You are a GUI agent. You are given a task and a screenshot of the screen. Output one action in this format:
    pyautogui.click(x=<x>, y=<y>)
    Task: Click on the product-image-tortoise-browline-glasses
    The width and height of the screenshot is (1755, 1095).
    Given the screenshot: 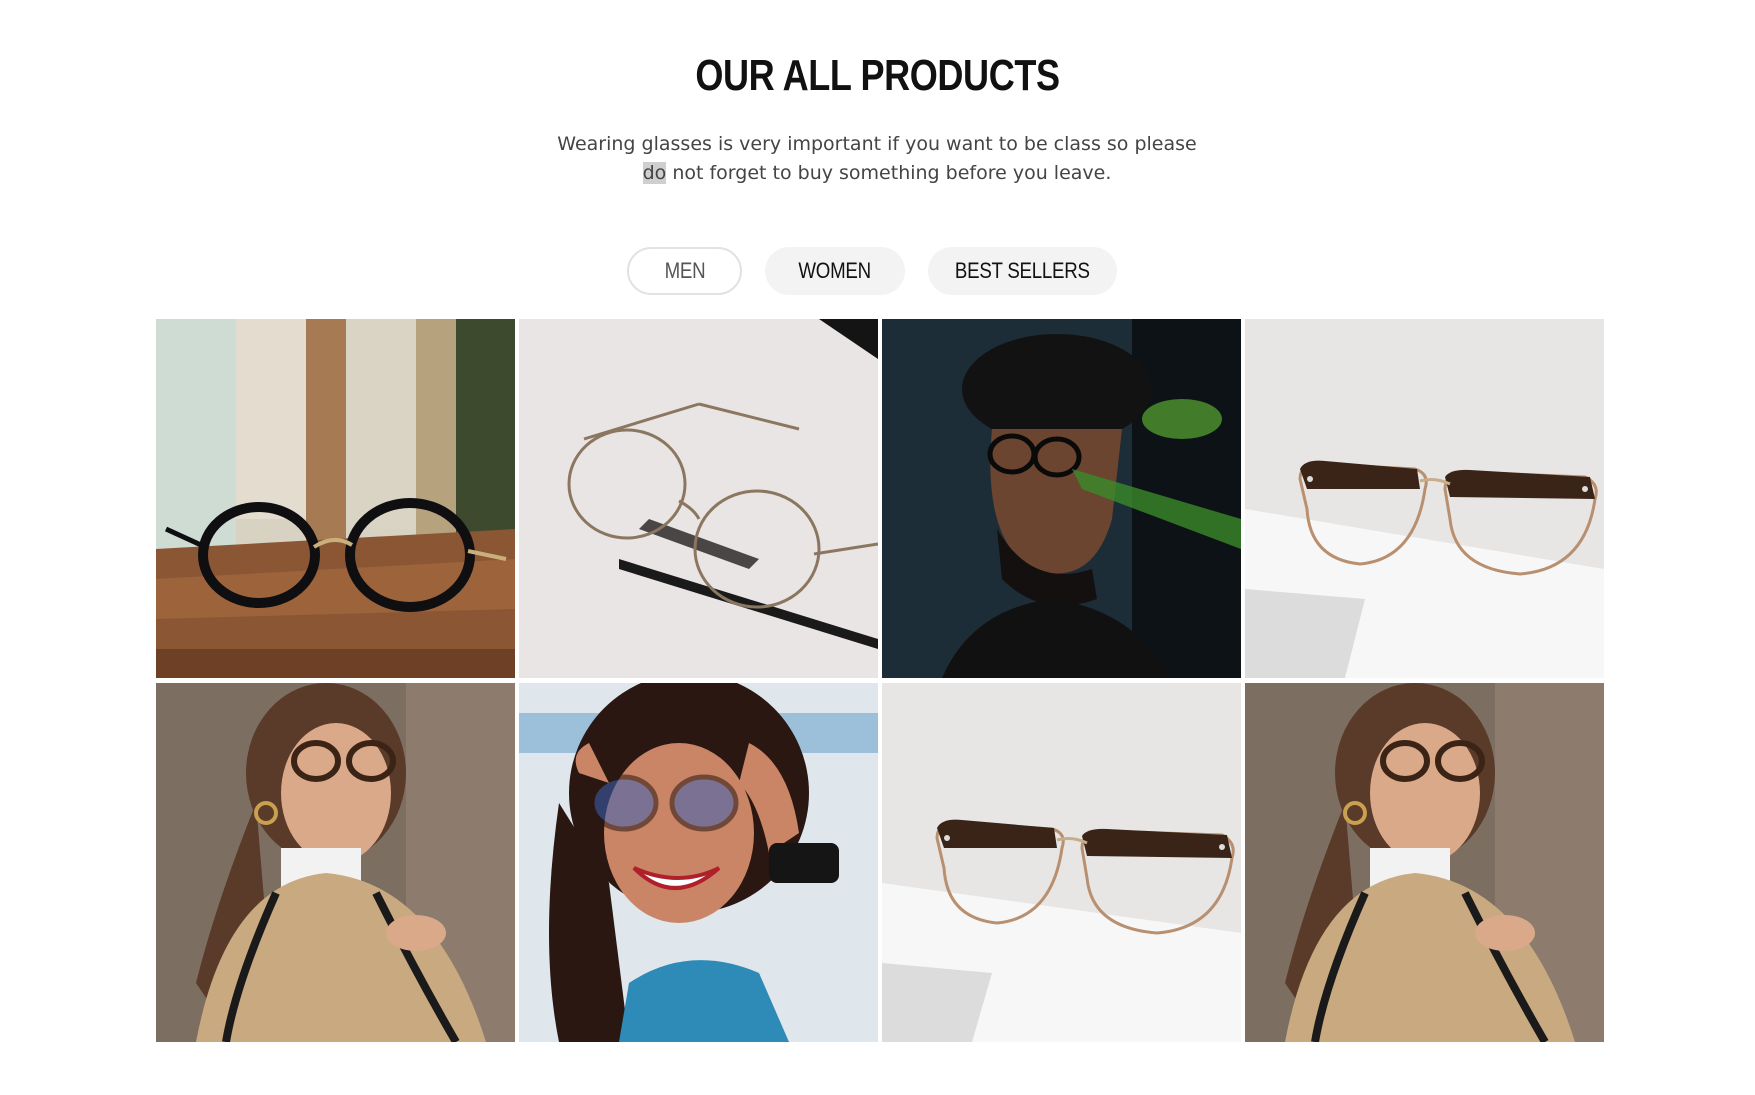 What is the action you would take?
    pyautogui.click(x=1424, y=498)
    